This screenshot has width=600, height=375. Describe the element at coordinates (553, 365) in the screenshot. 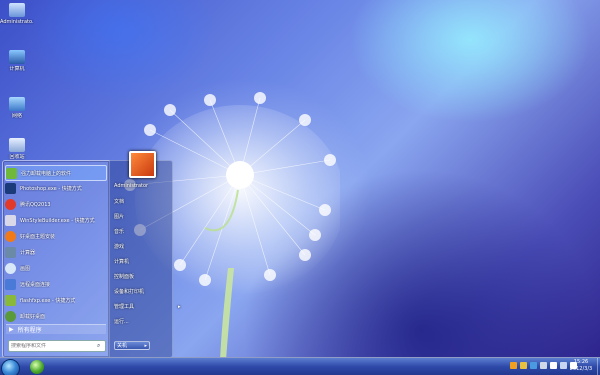

I see `network-tray-icon` at that location.